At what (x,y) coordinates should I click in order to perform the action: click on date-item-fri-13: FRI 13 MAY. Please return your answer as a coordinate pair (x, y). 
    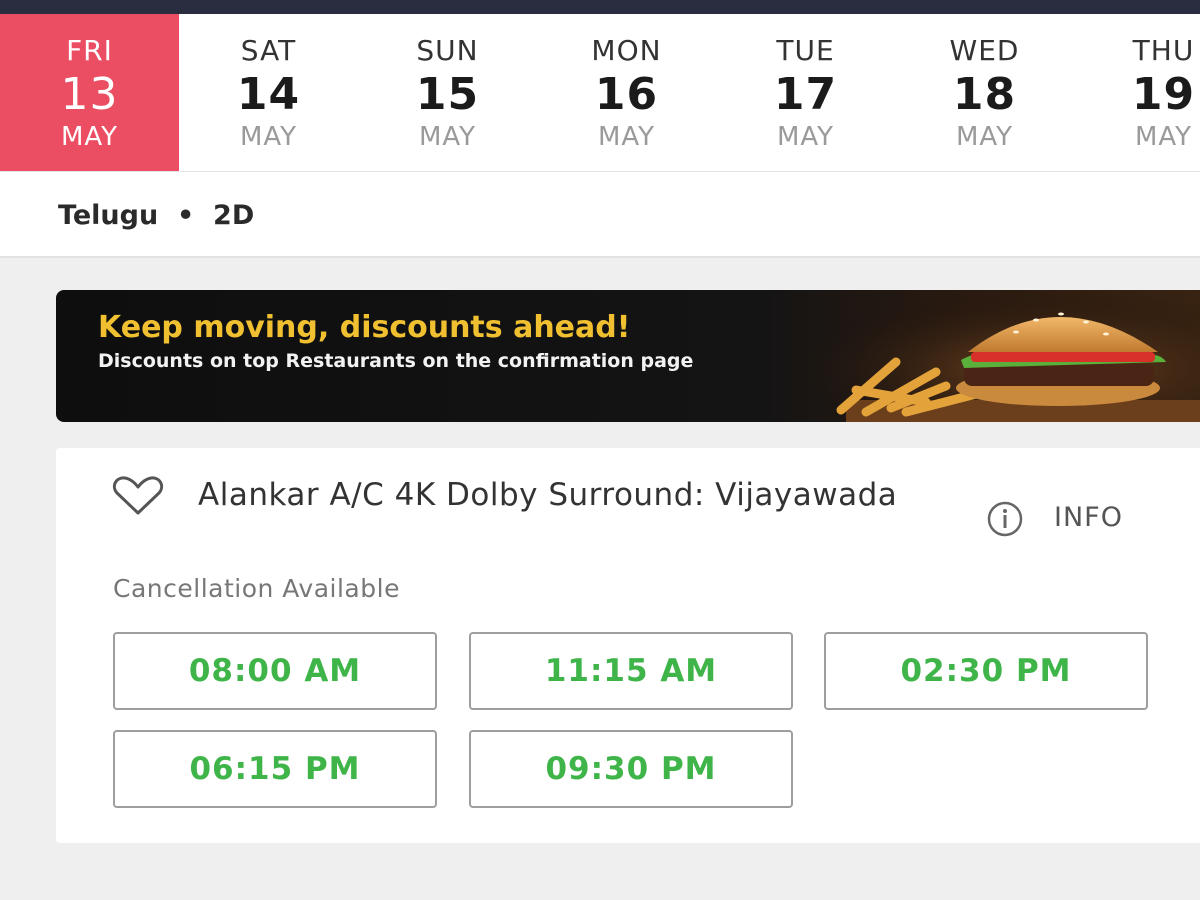
    Looking at the image, I should click on (89, 92).